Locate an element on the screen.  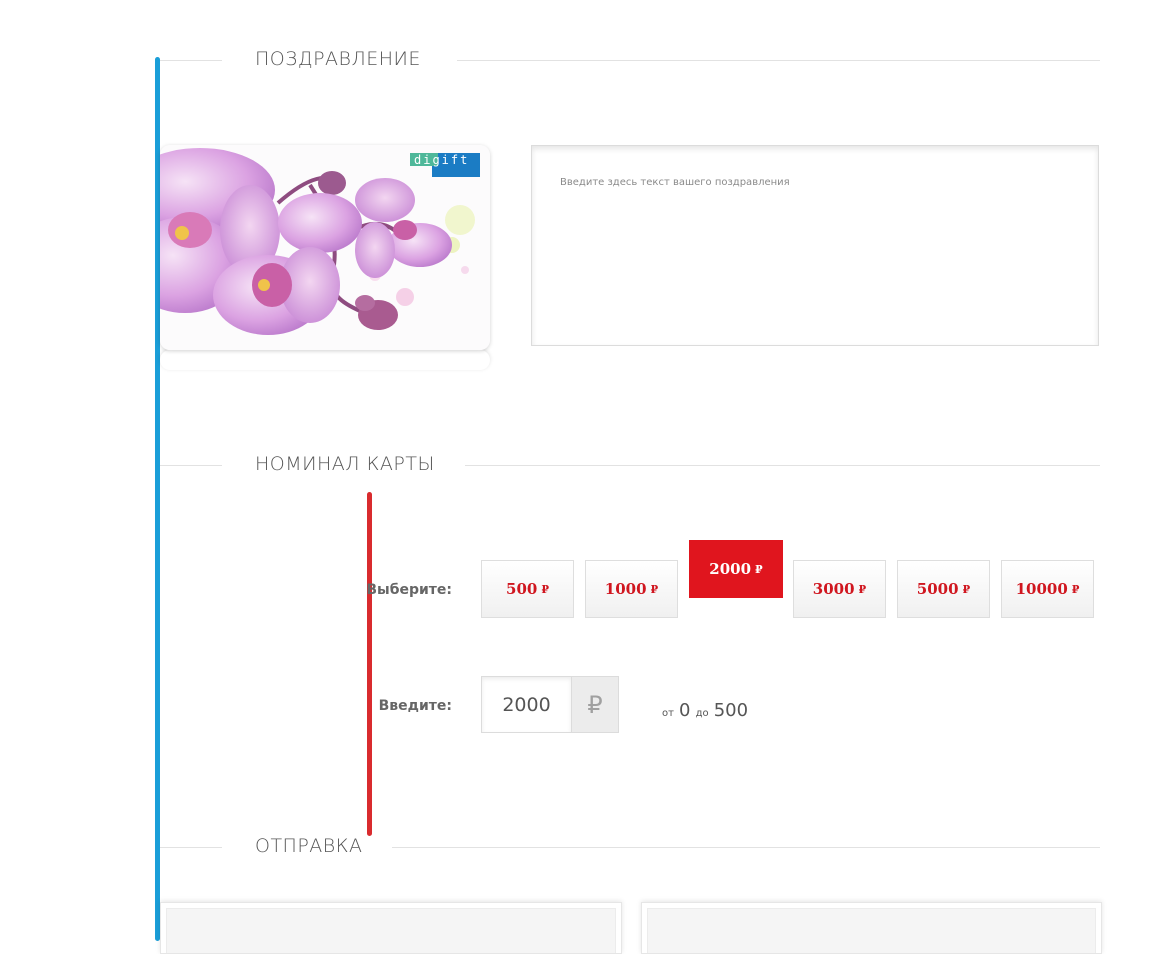
option-value: 10000 is located at coordinates (1041, 589).